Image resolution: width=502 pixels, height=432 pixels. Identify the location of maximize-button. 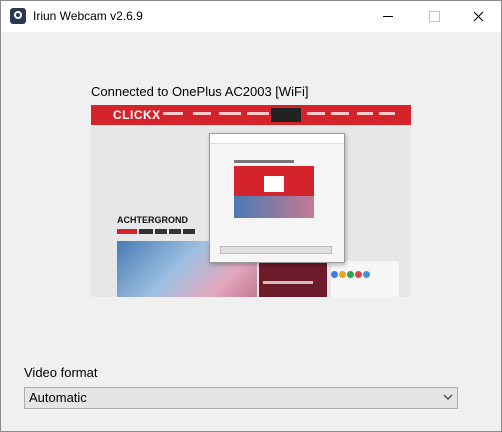
(434, 16).